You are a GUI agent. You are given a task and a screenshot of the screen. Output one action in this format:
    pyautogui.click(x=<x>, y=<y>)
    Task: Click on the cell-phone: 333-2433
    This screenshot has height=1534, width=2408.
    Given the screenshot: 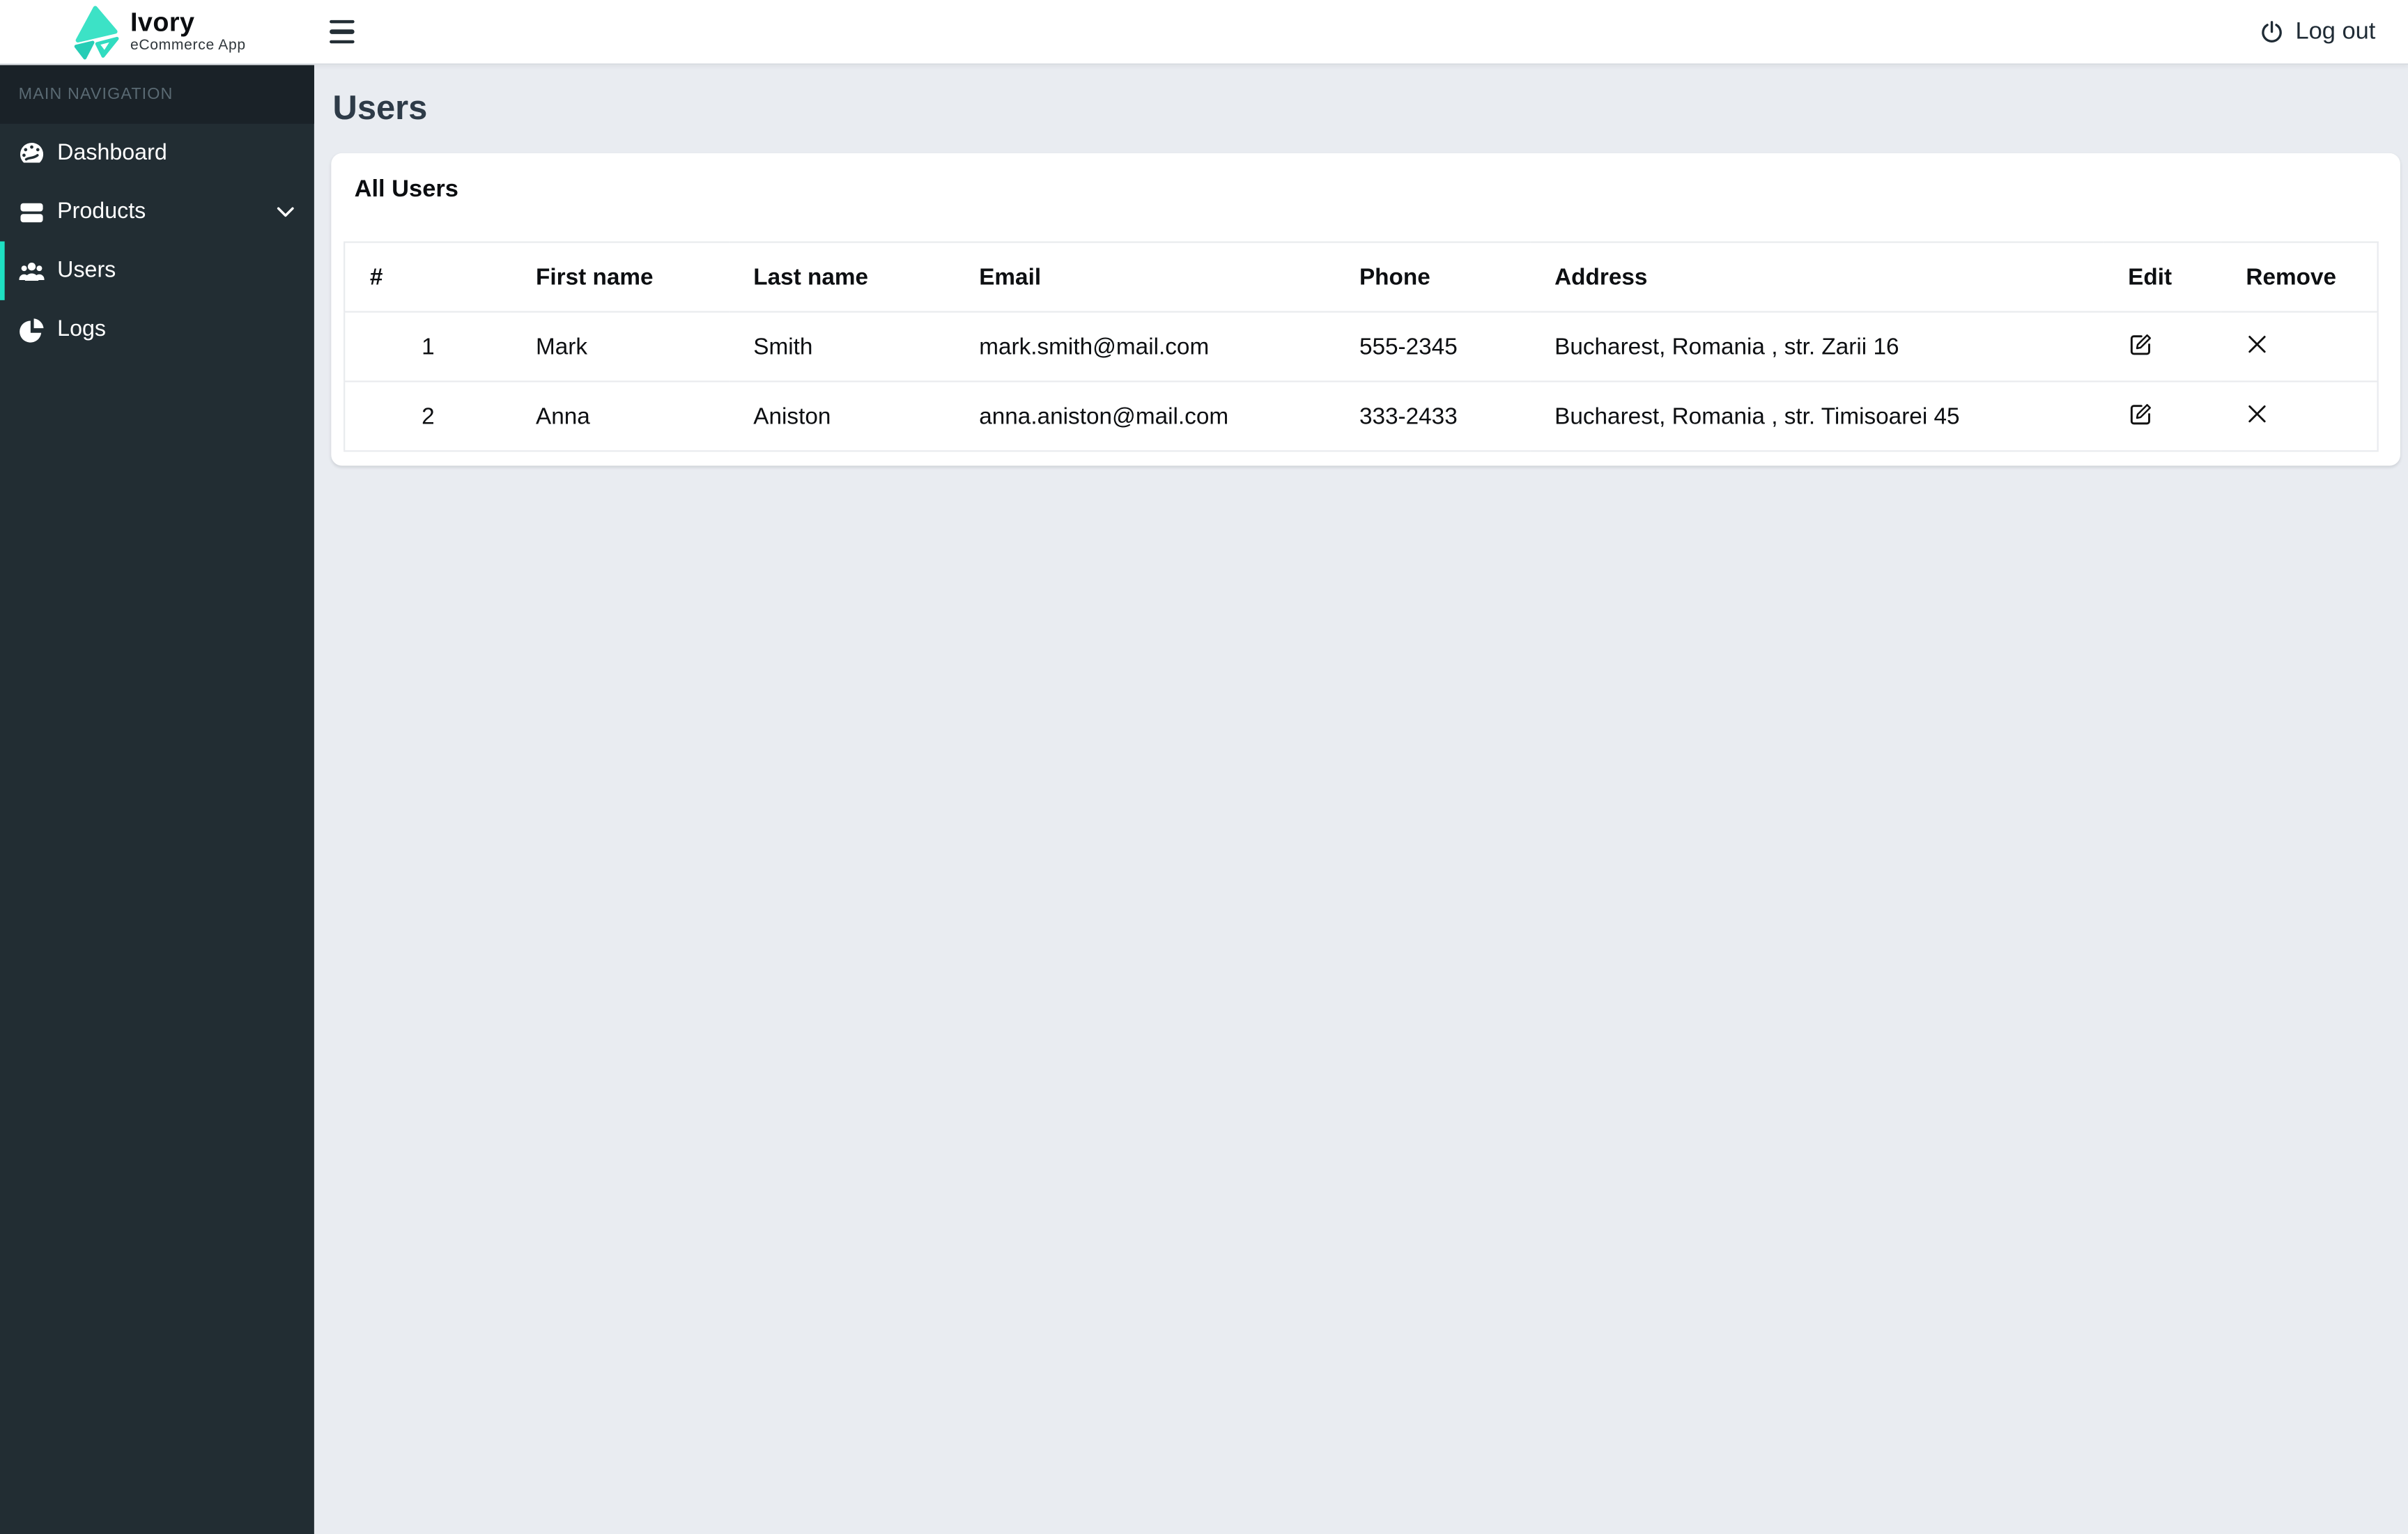 What is the action you would take?
    pyautogui.click(x=1432, y=416)
    